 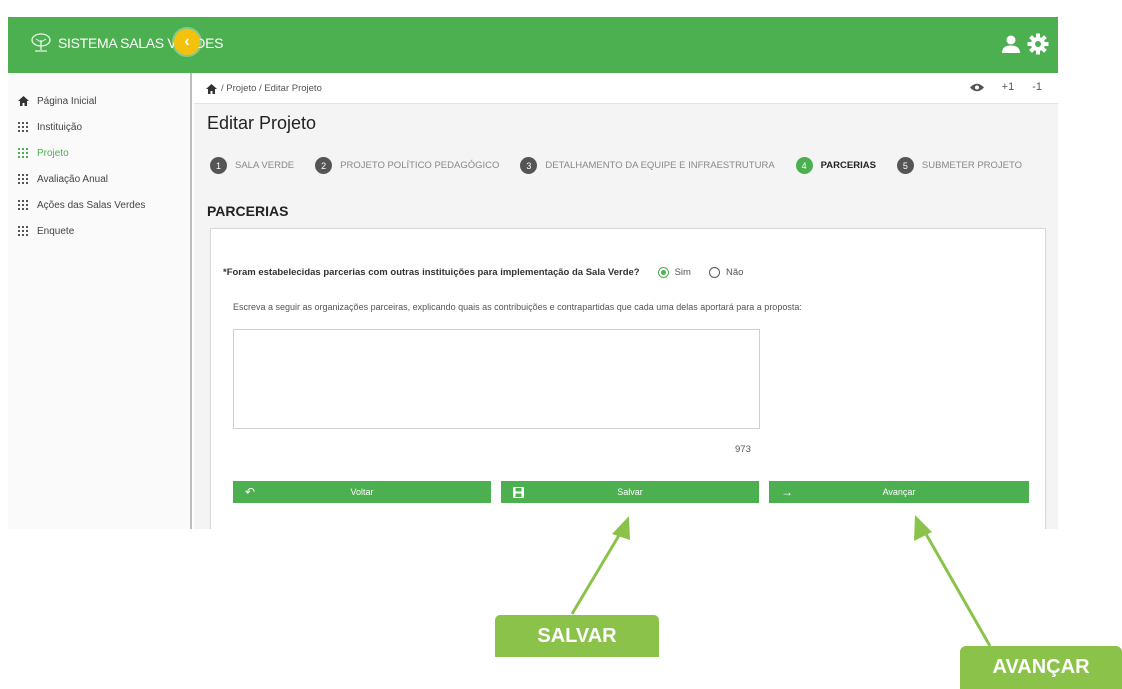 I want to click on radio-nao: Não, so click(x=726, y=272).